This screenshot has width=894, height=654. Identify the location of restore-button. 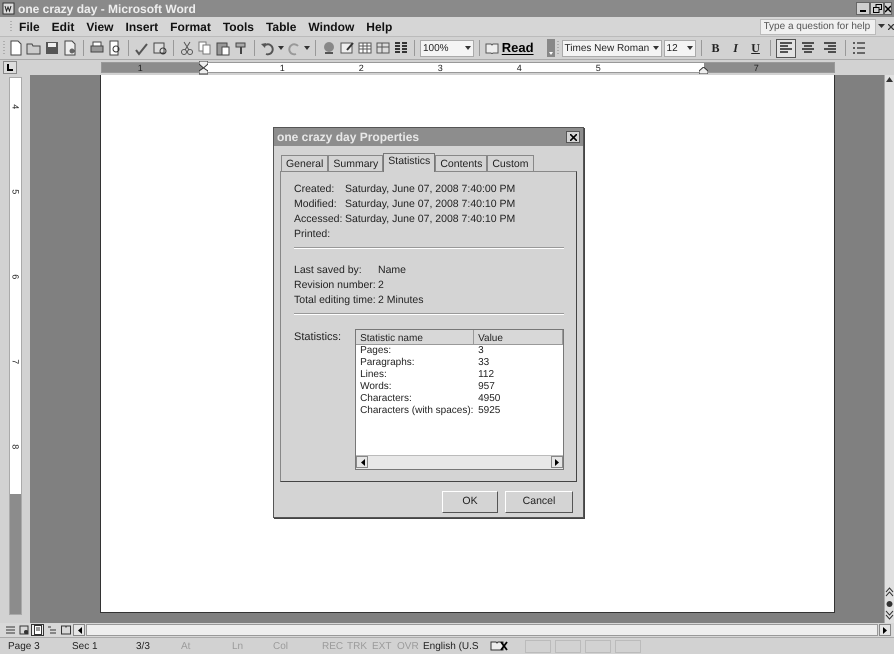
(877, 8).